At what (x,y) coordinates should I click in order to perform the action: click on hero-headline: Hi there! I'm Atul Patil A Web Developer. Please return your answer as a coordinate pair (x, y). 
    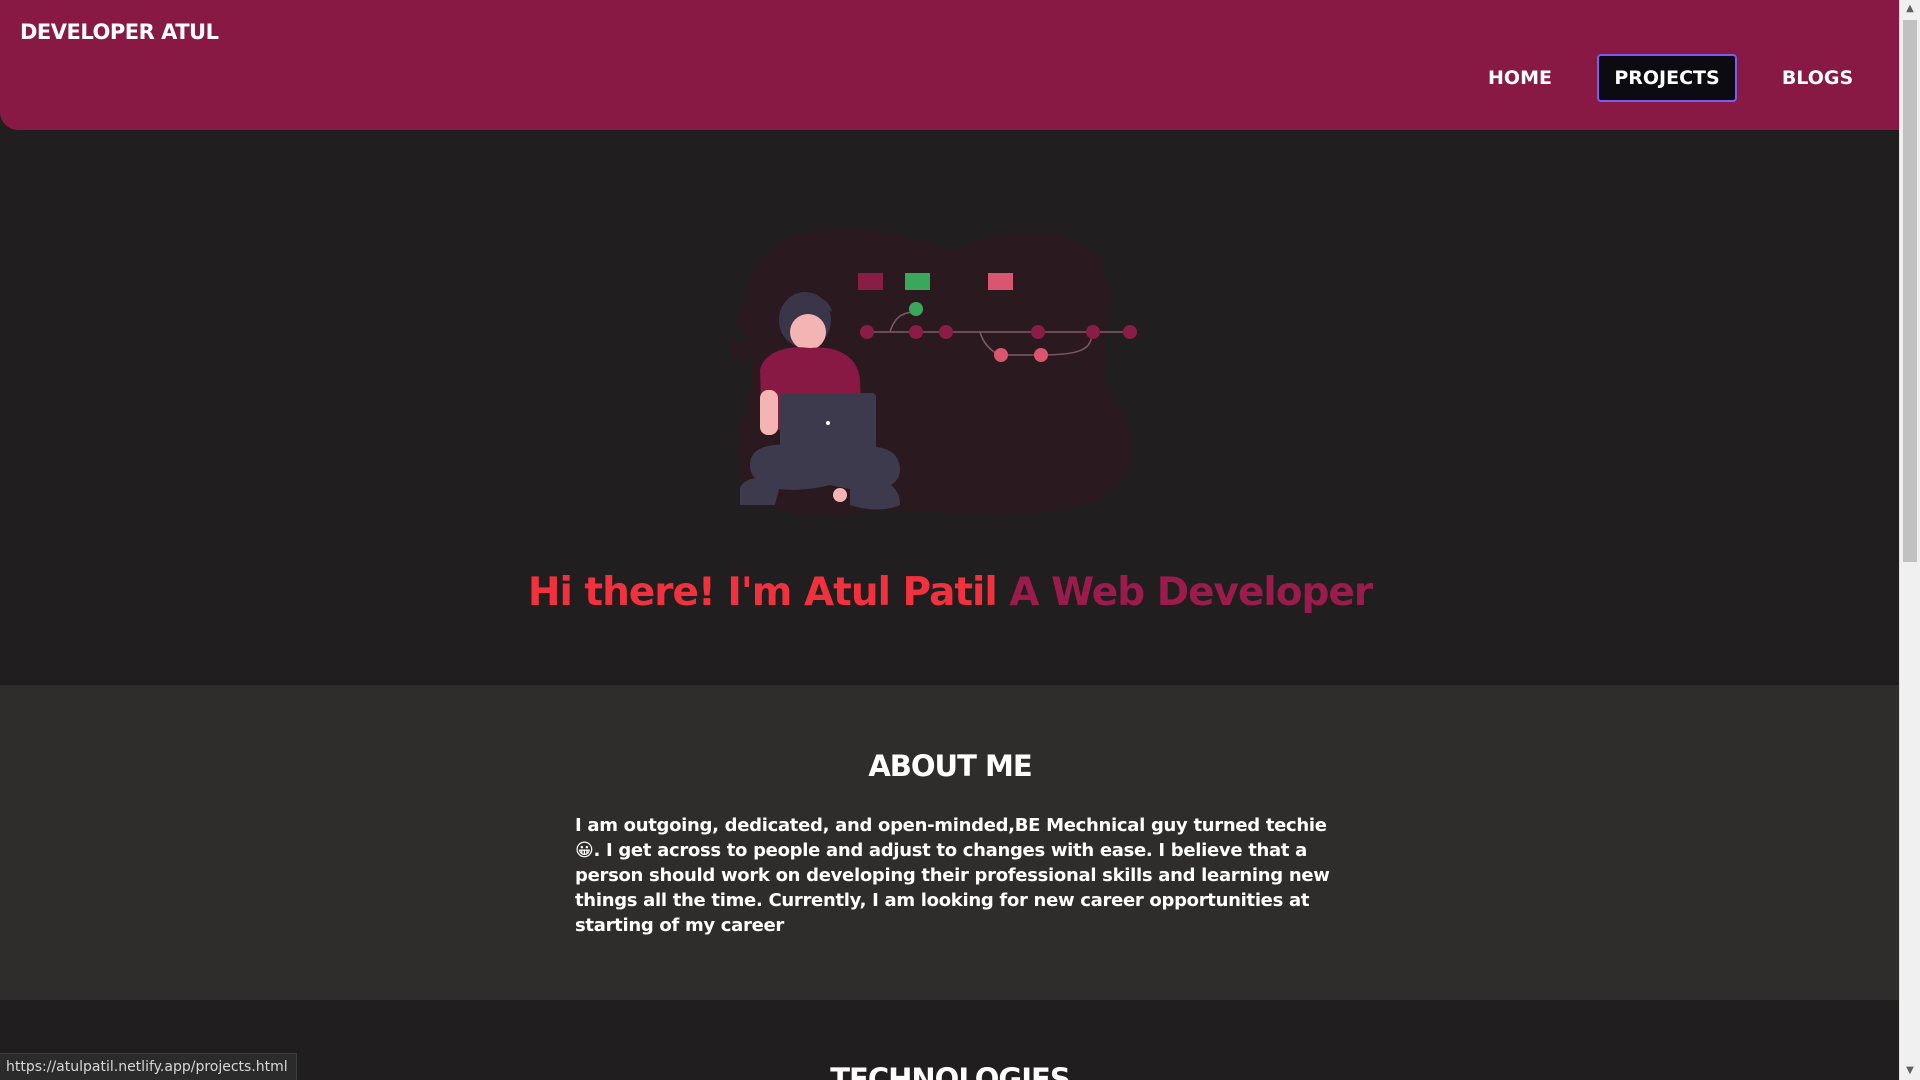
    Looking at the image, I should click on (950, 592).